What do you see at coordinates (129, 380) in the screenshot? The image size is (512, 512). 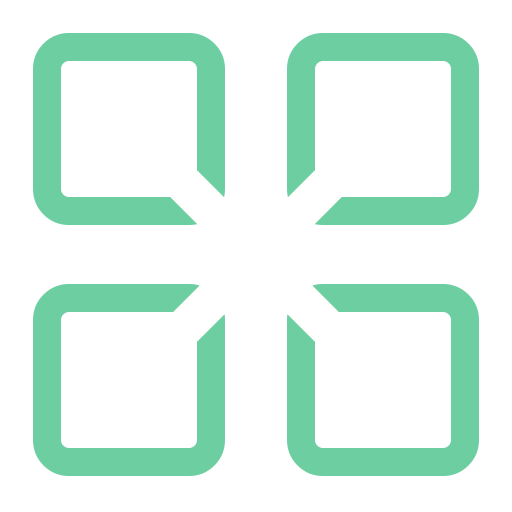 I see `bottom-left-square` at bounding box center [129, 380].